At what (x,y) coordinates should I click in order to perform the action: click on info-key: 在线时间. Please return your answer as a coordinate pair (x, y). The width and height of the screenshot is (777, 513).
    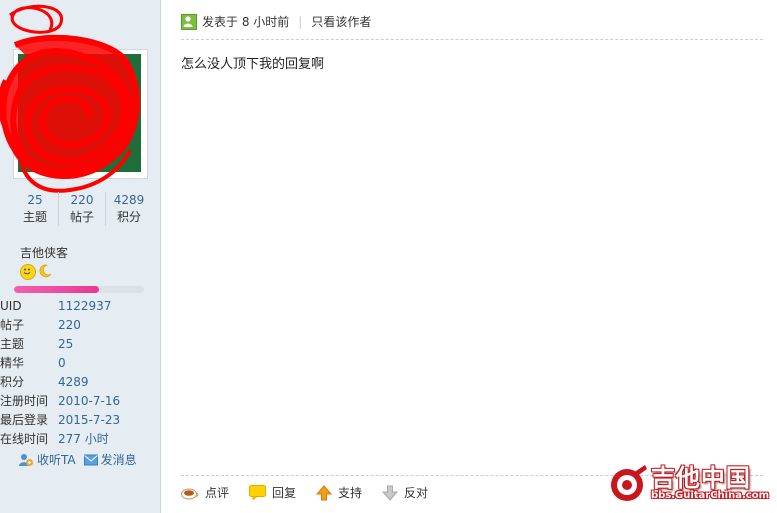
    Looking at the image, I should click on (24, 439).